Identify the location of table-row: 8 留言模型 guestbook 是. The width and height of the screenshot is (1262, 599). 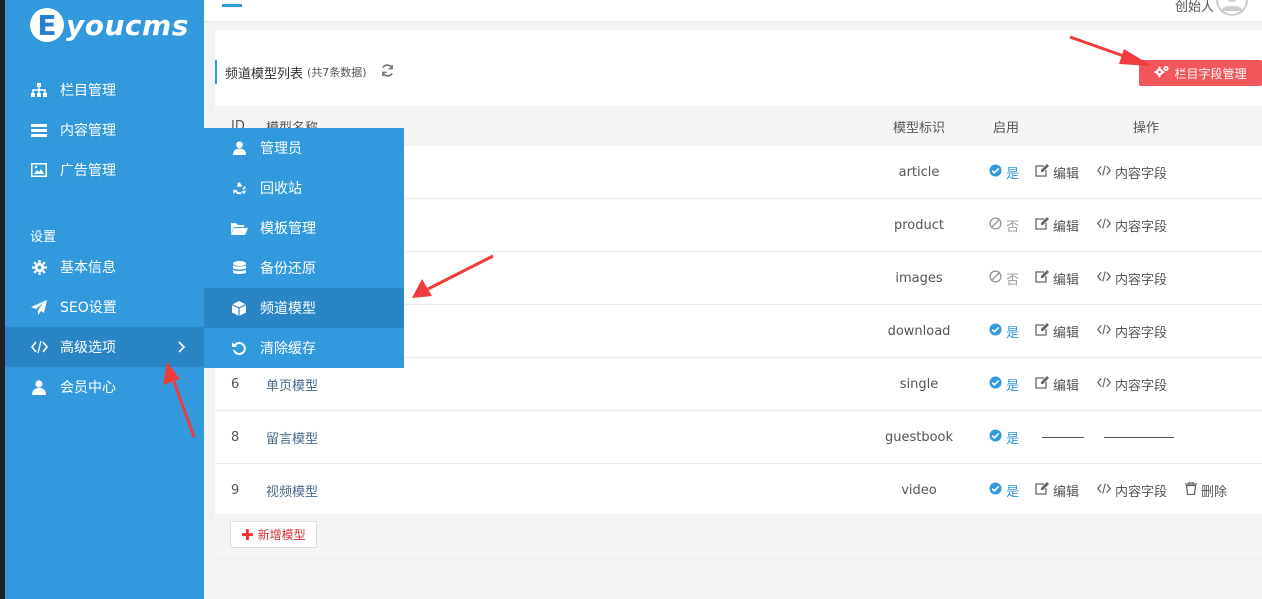
(738, 437).